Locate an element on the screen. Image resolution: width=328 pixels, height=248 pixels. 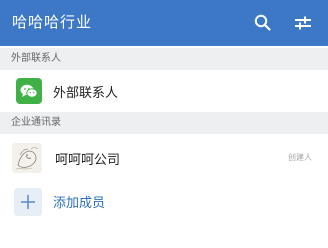
add-member-label: 添加成员 is located at coordinates (79, 203).